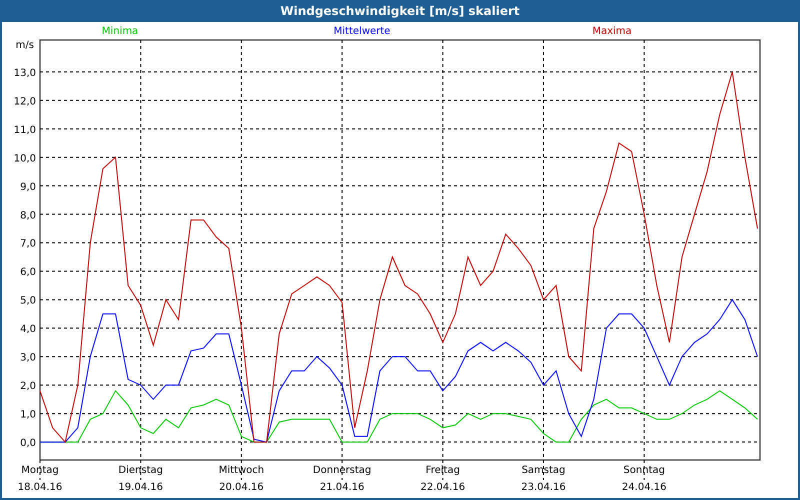 This screenshot has height=500, width=800. What do you see at coordinates (25, 102) in the screenshot?
I see `y-tick-label: 12,0` at bounding box center [25, 102].